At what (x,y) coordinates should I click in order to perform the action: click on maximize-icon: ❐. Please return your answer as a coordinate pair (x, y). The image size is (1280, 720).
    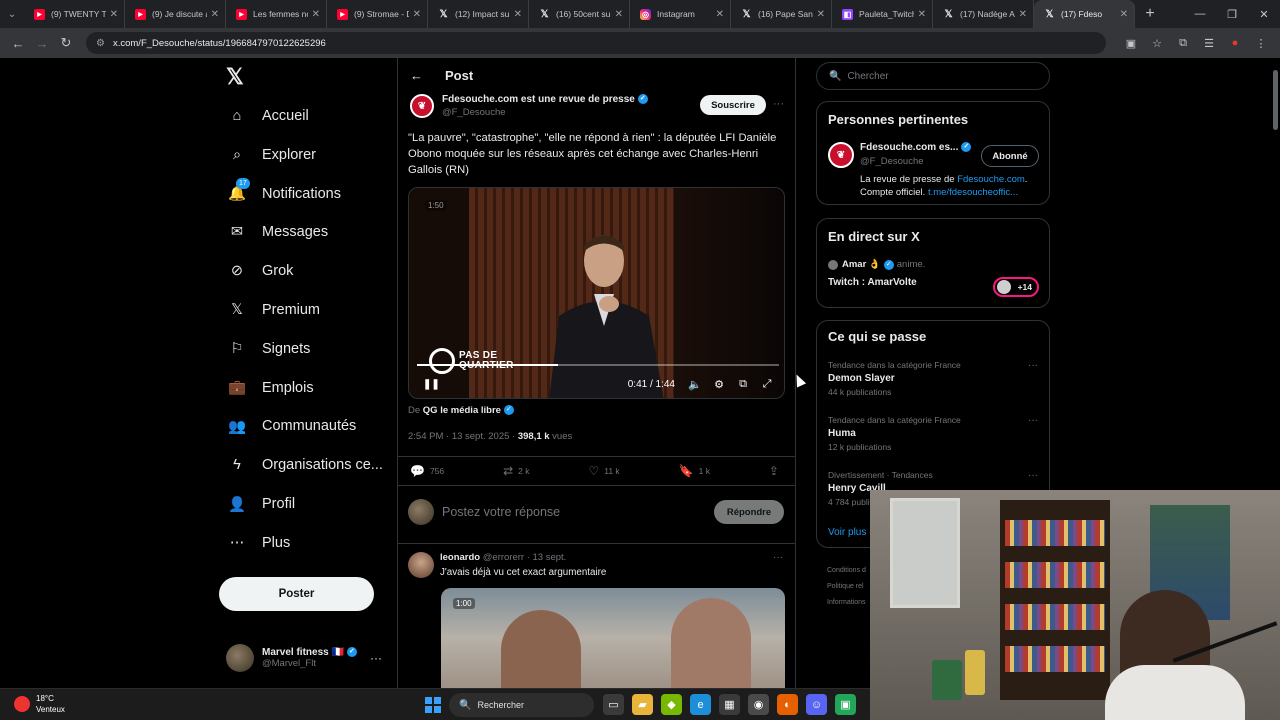
    Looking at the image, I should click on (1232, 14).